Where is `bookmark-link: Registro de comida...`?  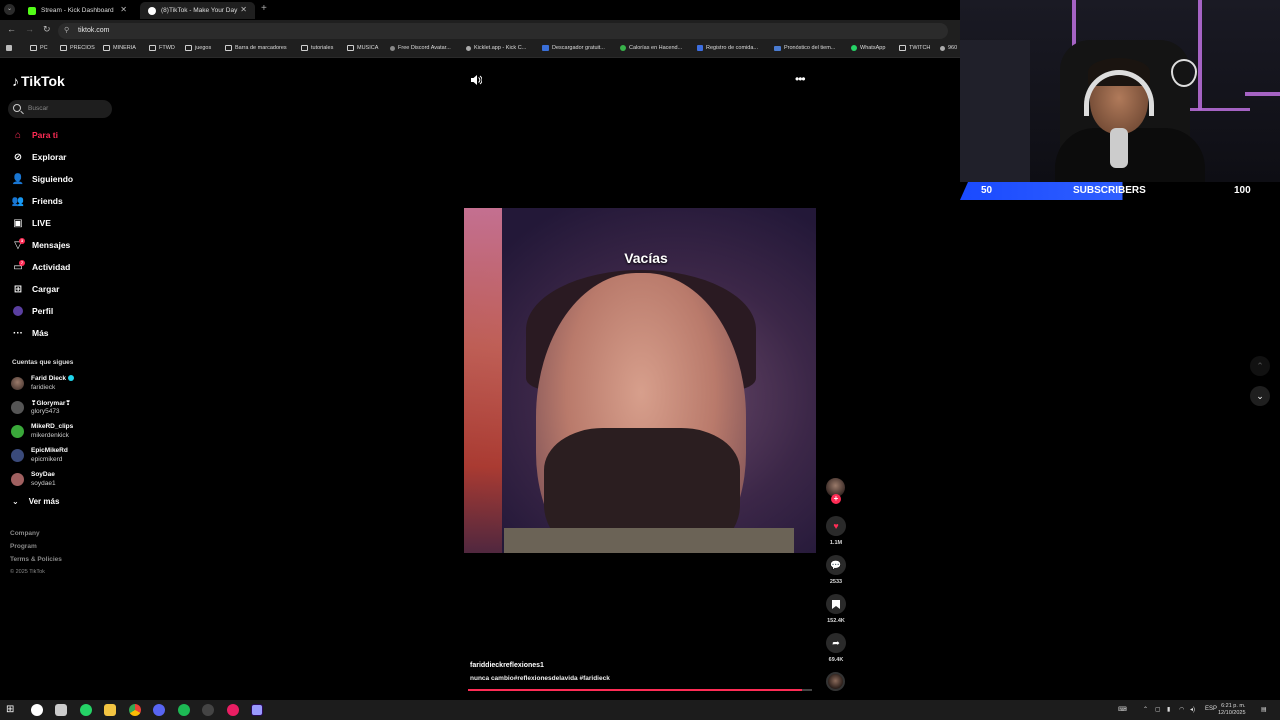 bookmark-link: Registro de comida... is located at coordinates (727, 48).